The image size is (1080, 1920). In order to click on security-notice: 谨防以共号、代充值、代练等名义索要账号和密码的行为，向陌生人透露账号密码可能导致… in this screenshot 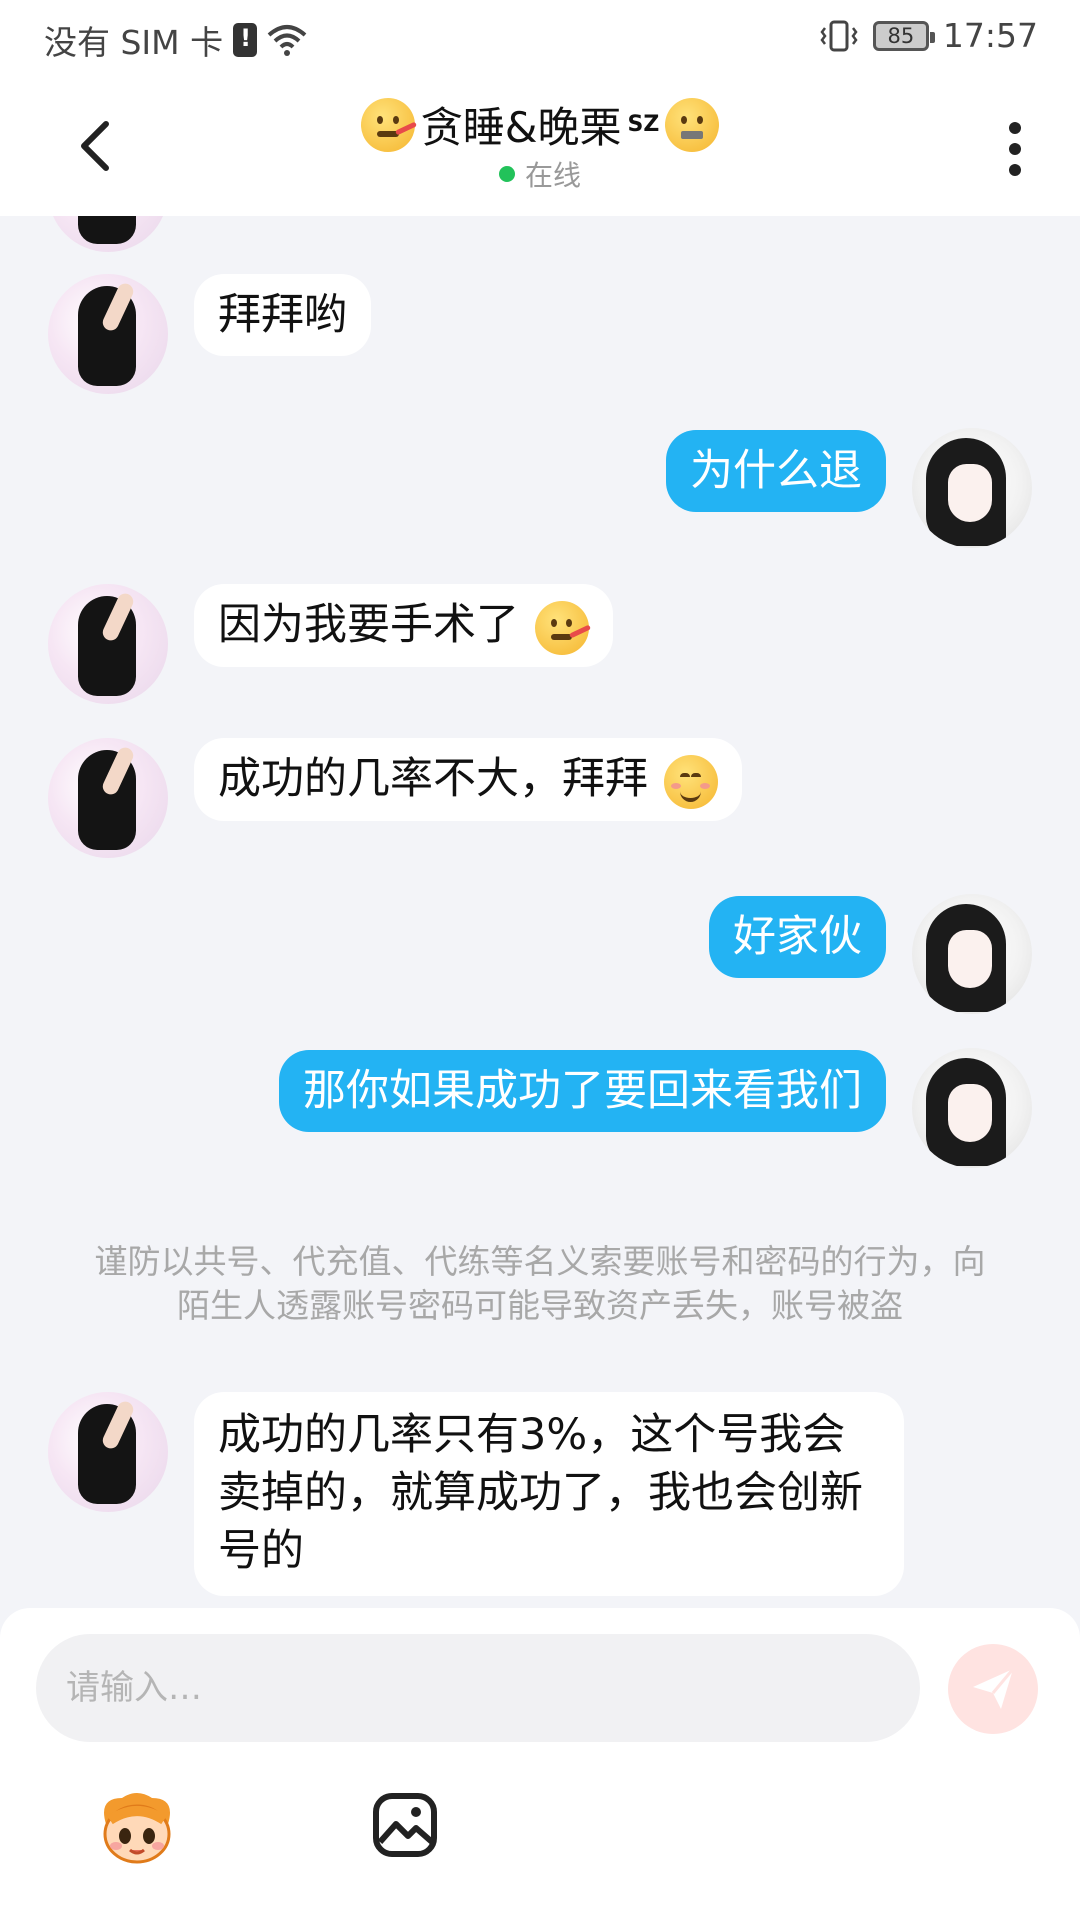, I will do `click(540, 1283)`.